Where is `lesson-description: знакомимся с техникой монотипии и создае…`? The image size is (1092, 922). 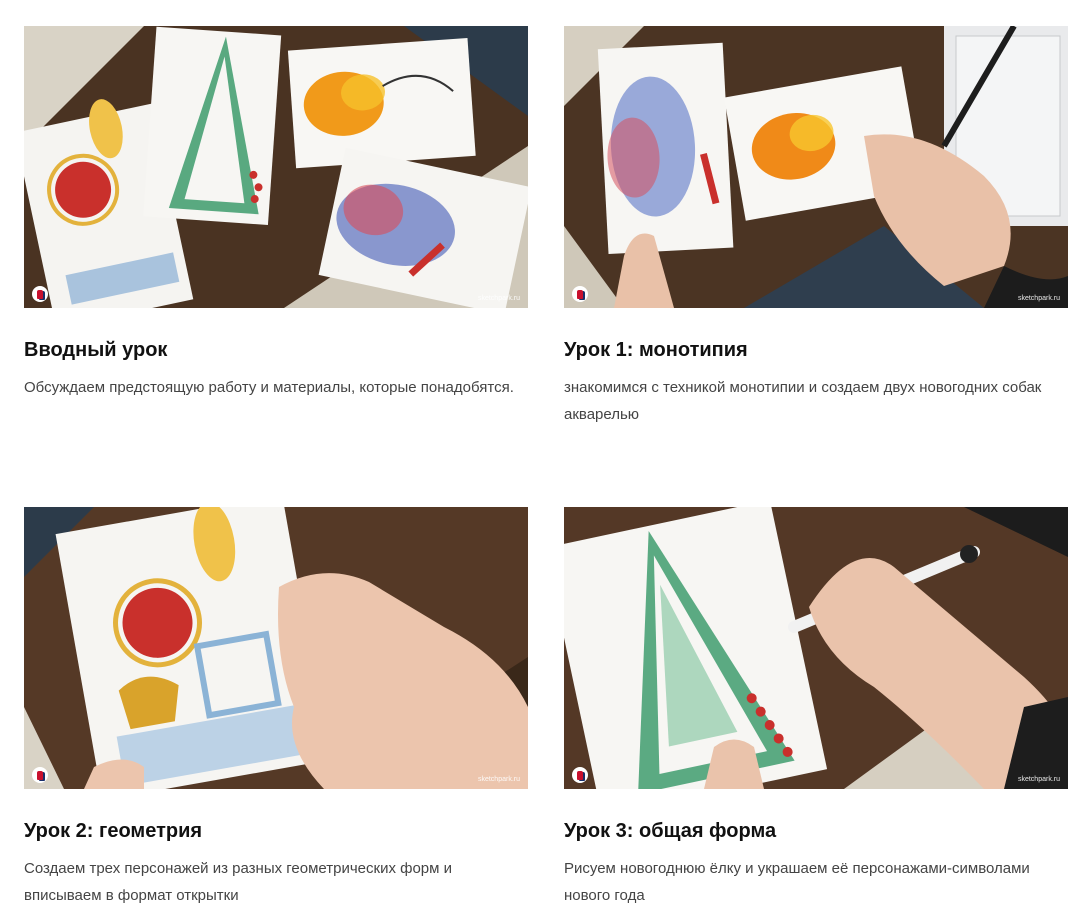 lesson-description: знакомимся с техникой монотипии и создае… is located at coordinates (803, 401).